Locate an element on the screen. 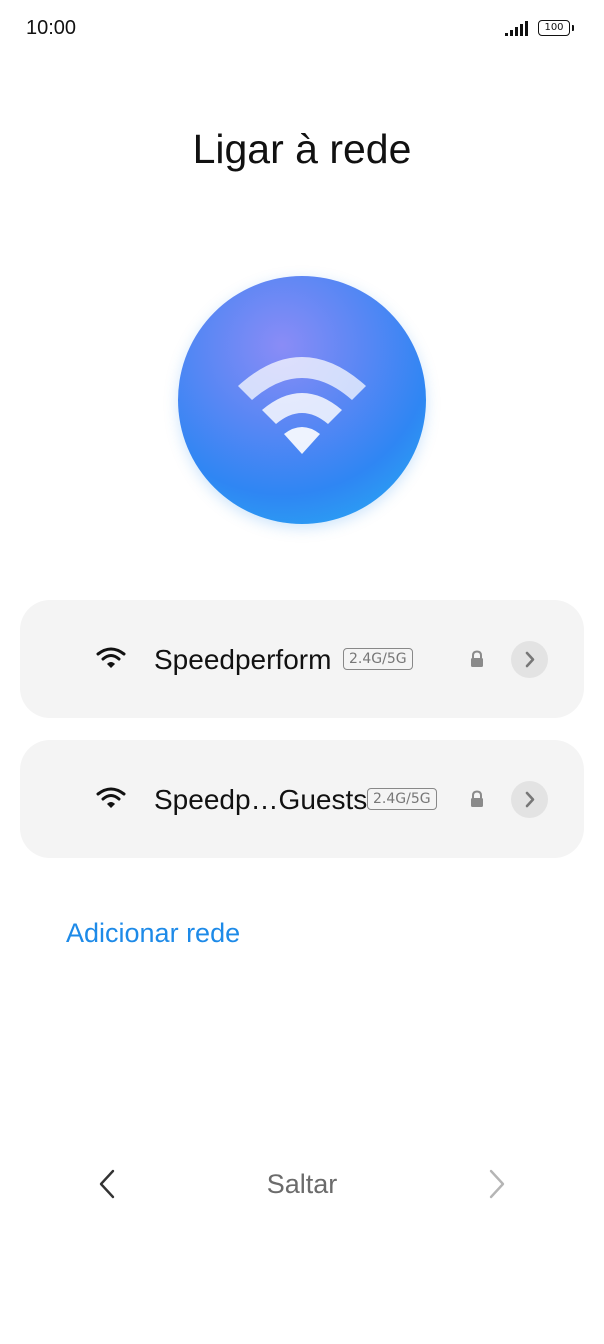 Image resolution: width=604 pixels, height=1344 pixels. skip-button: Saltar is located at coordinates (302, 1184).